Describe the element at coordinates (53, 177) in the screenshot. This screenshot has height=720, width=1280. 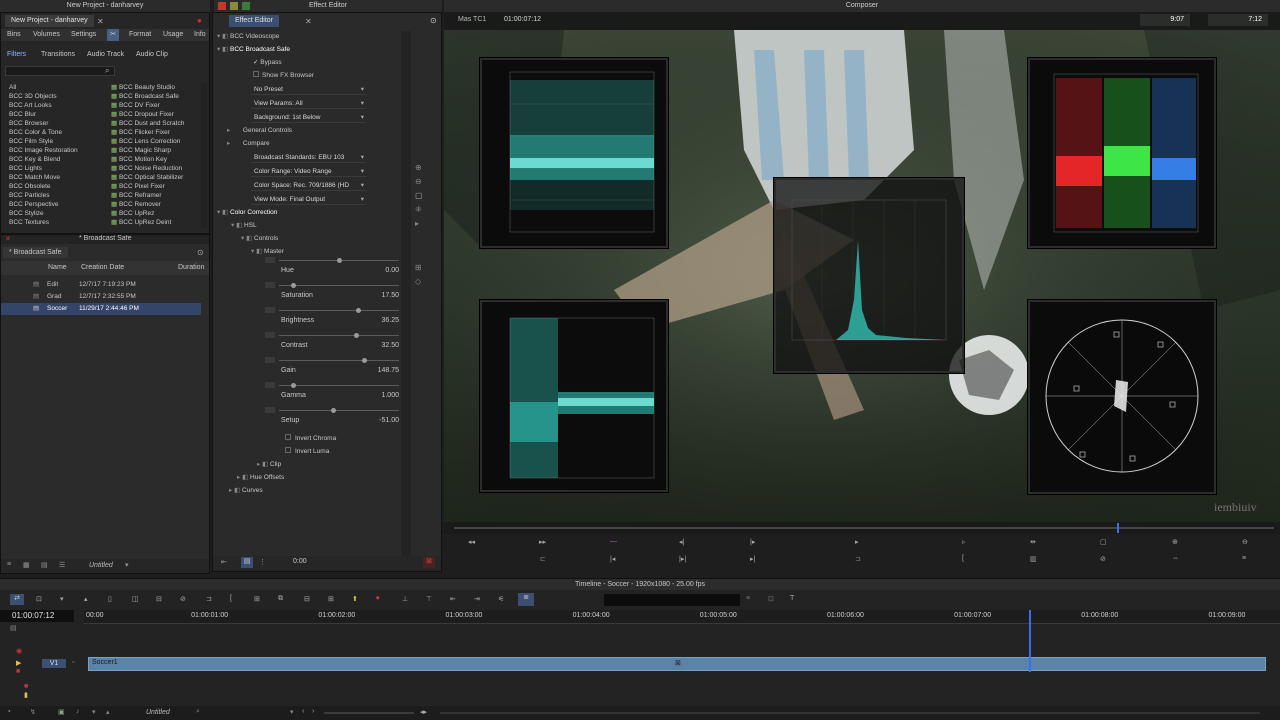
I see `category-item: BCC Match Move` at that location.